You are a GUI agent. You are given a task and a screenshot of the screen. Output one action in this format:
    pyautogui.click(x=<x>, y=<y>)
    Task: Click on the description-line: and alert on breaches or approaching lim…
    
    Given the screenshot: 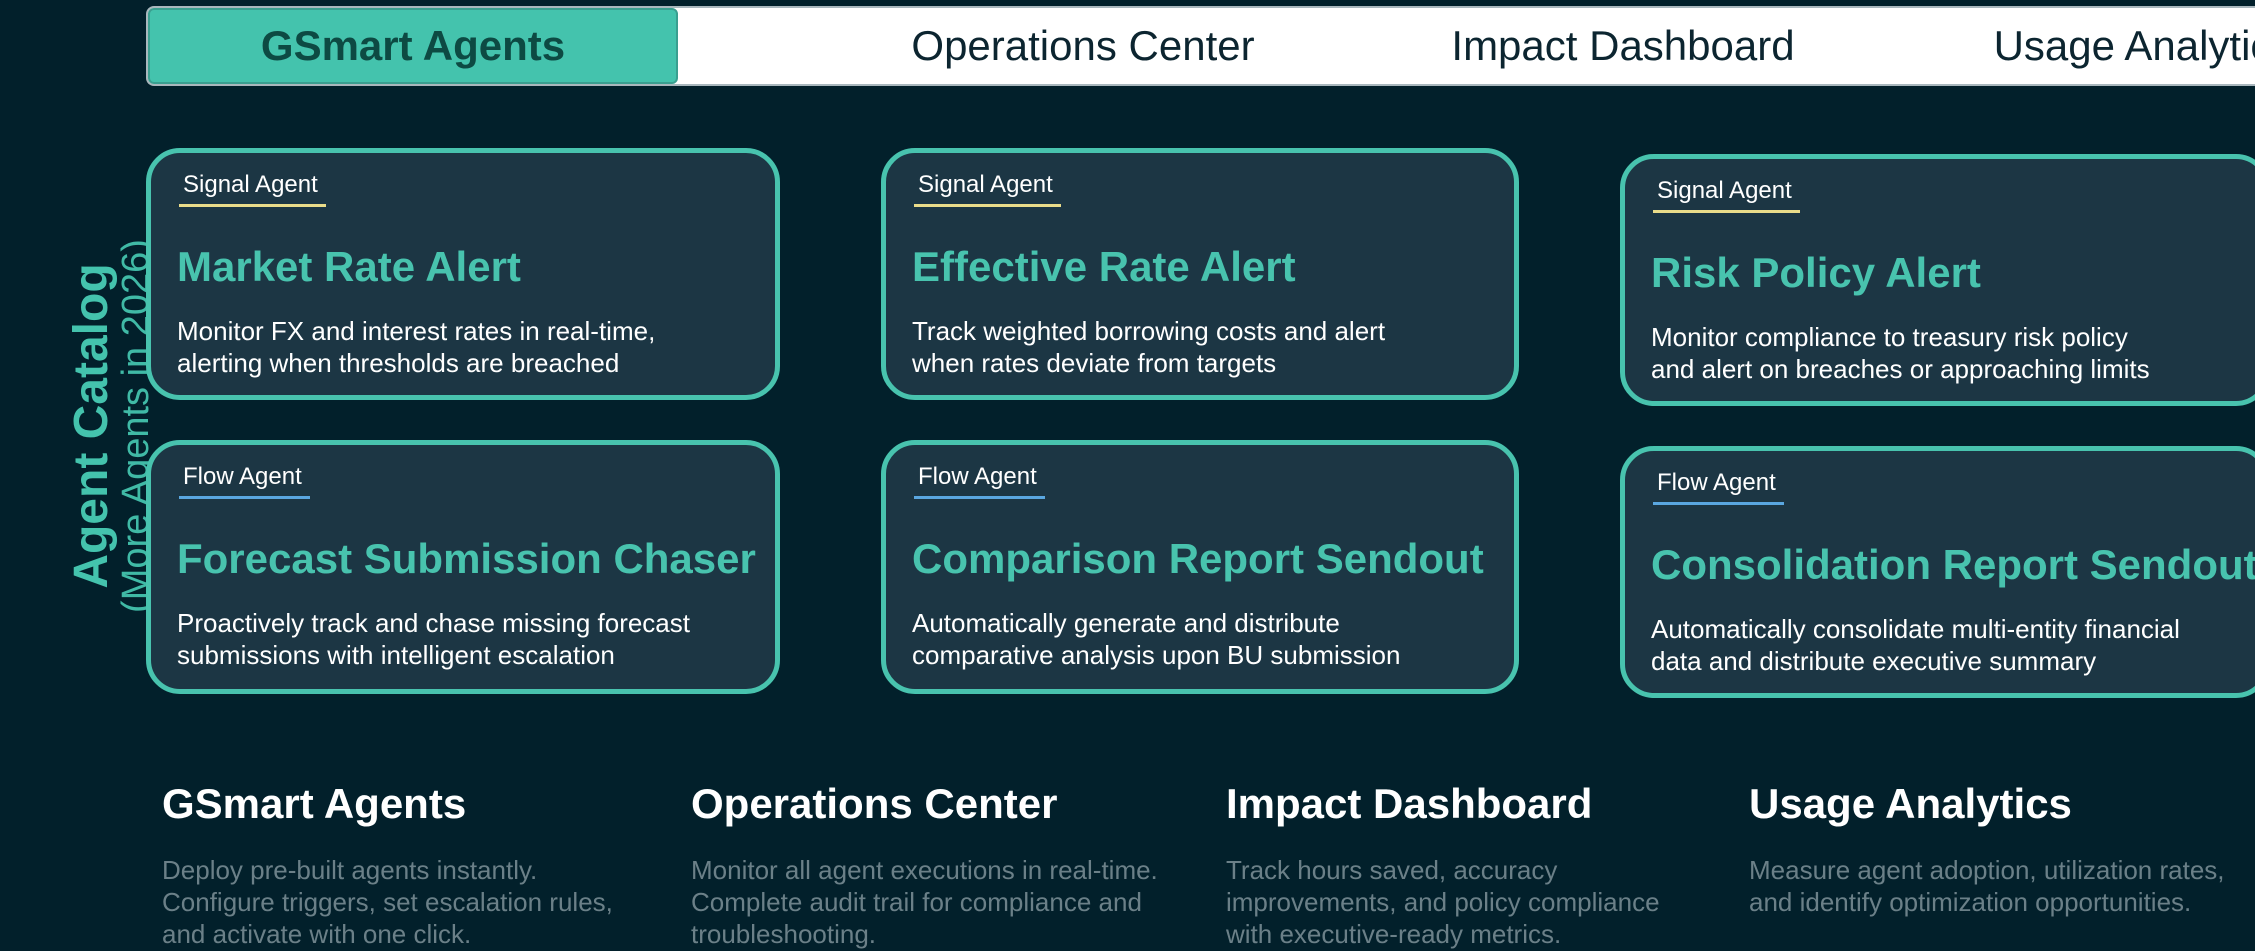 What is the action you would take?
    pyautogui.click(x=1900, y=369)
    